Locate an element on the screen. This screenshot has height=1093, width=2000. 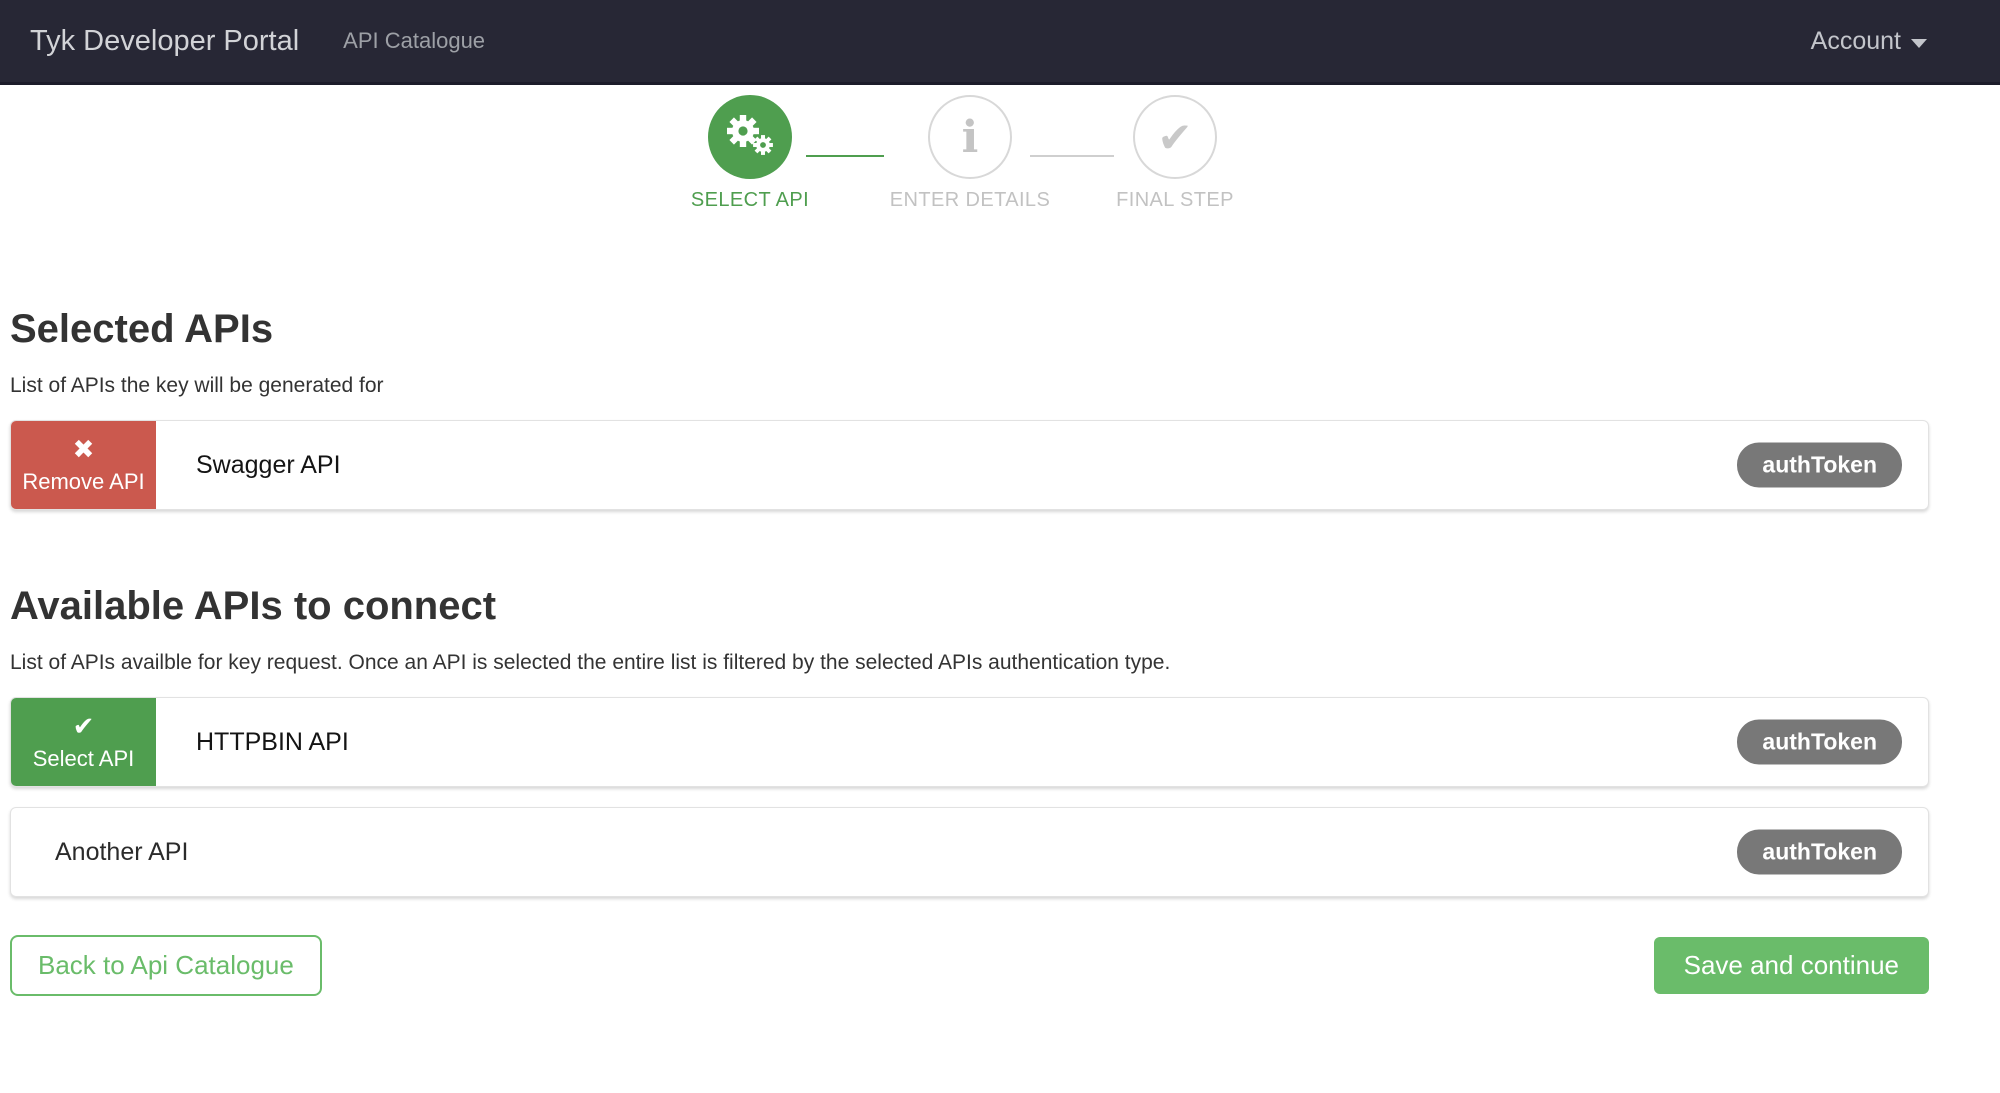
api-card-httpbin: ✔ Select API HTTPBIN API authToken is located at coordinates (969, 742).